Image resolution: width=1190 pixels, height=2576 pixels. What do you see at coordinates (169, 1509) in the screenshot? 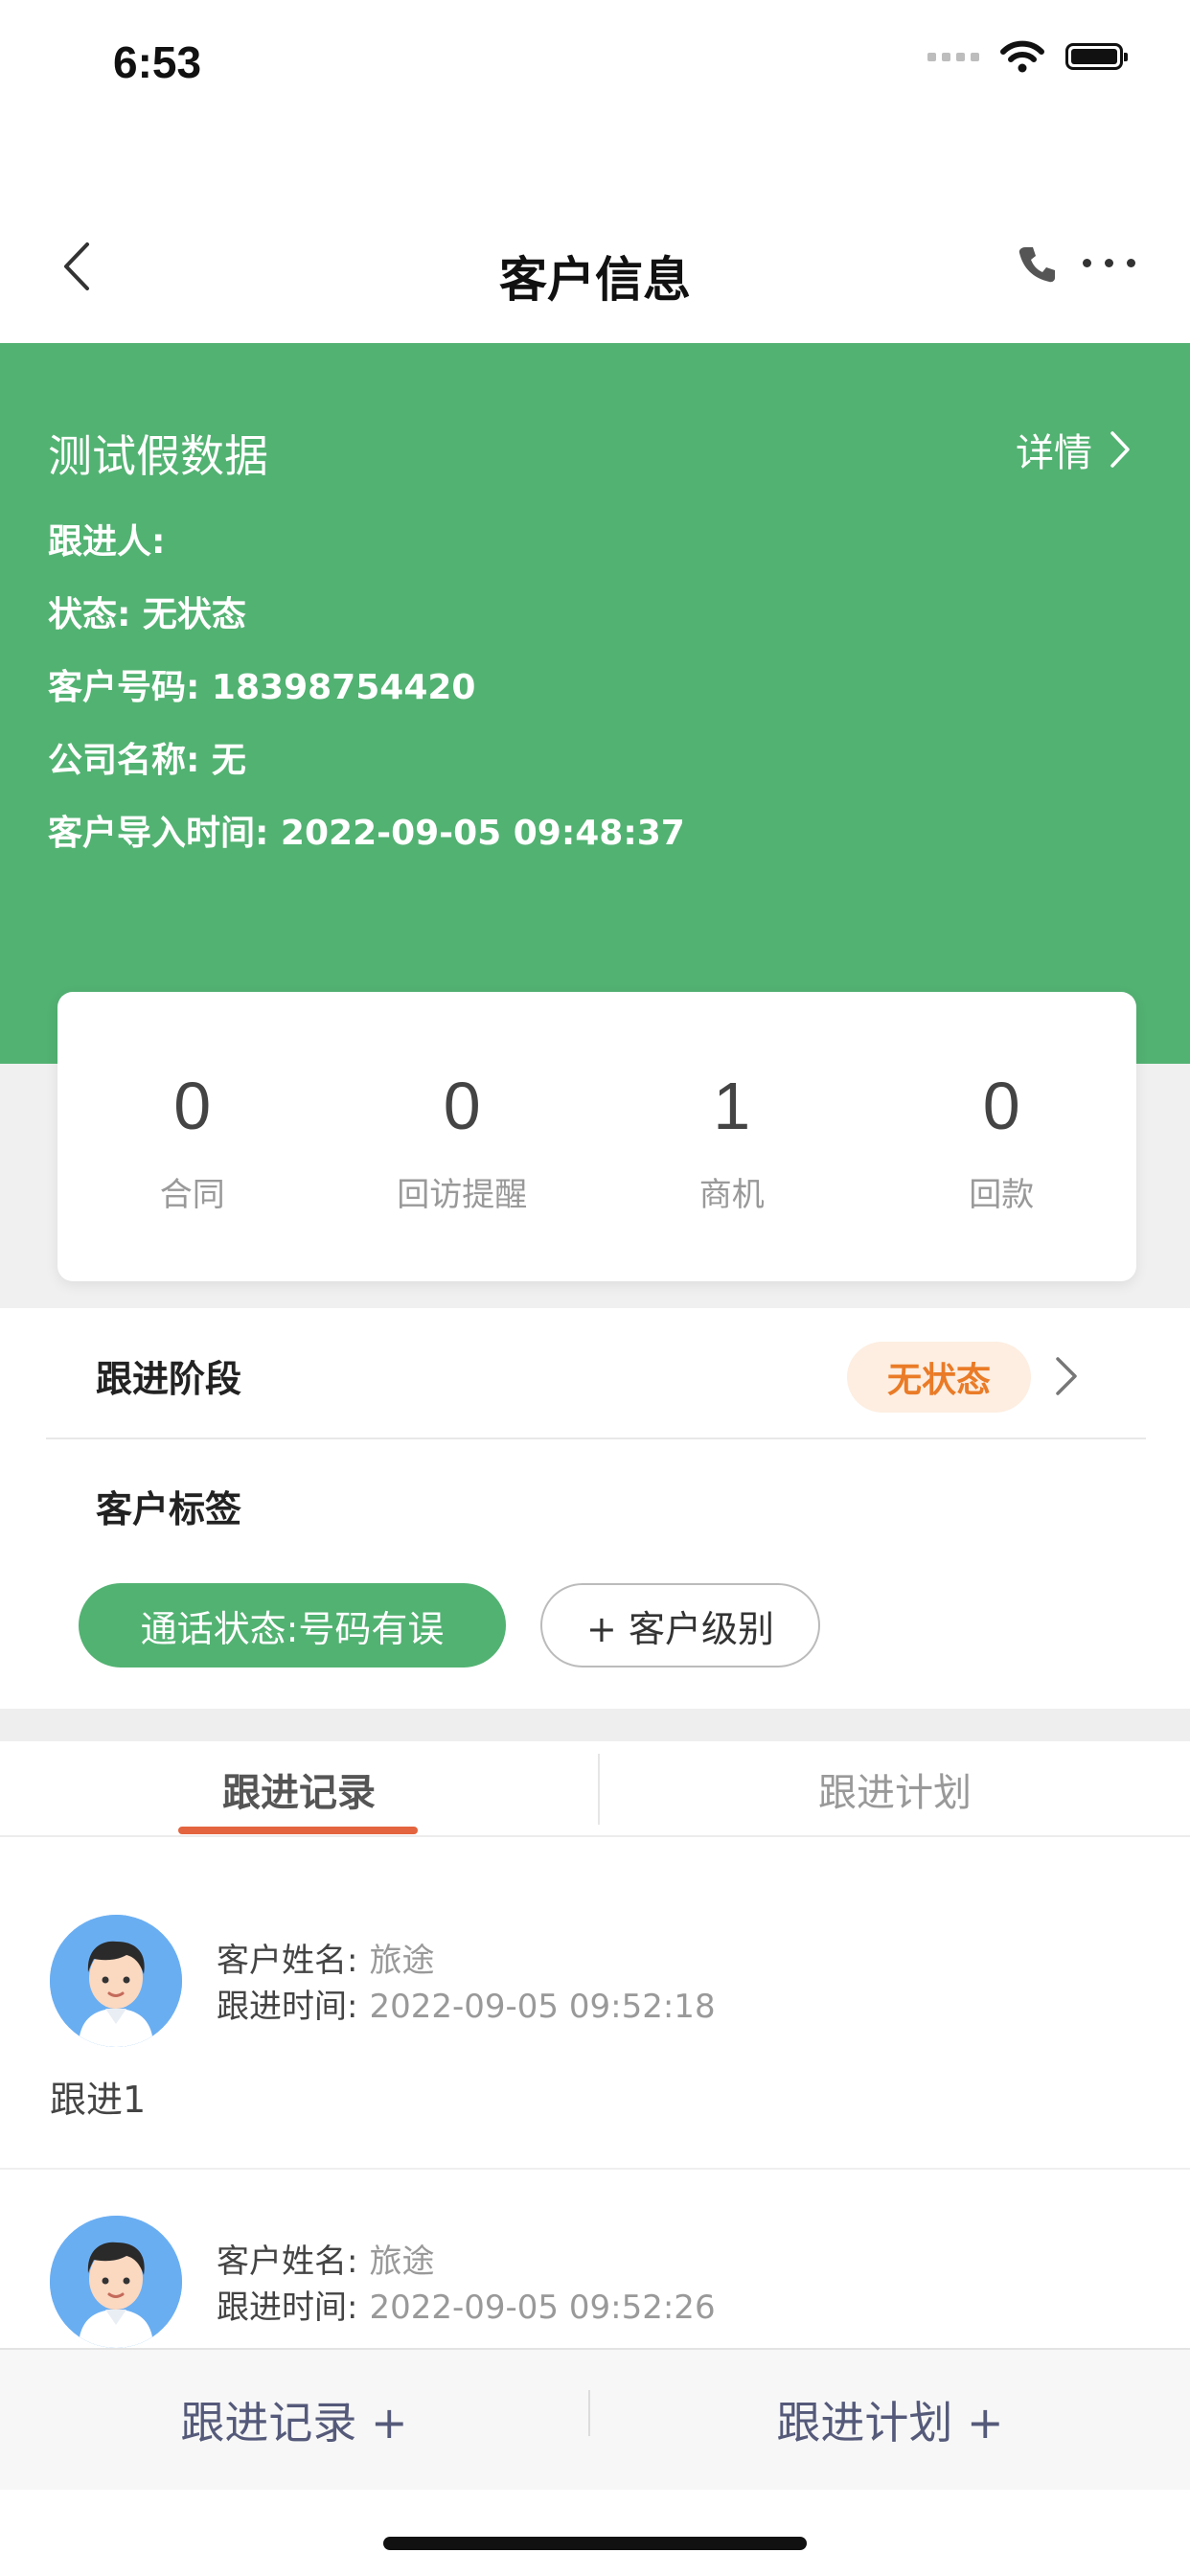
I see `tags-label: 客户标签` at bounding box center [169, 1509].